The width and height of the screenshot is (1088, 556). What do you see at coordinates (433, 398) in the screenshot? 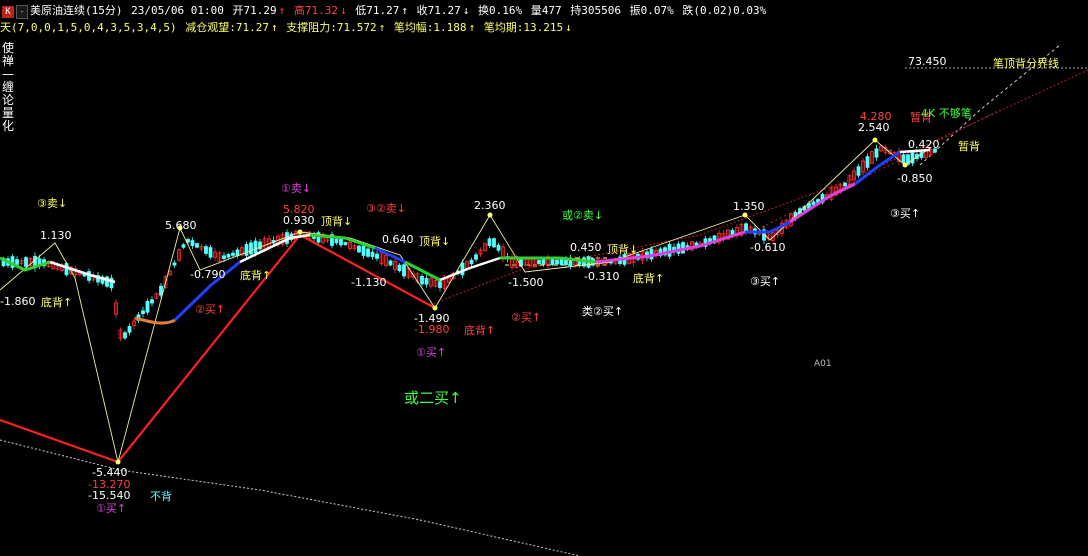
I see `label-or-buy2: 或二买↑` at bounding box center [433, 398].